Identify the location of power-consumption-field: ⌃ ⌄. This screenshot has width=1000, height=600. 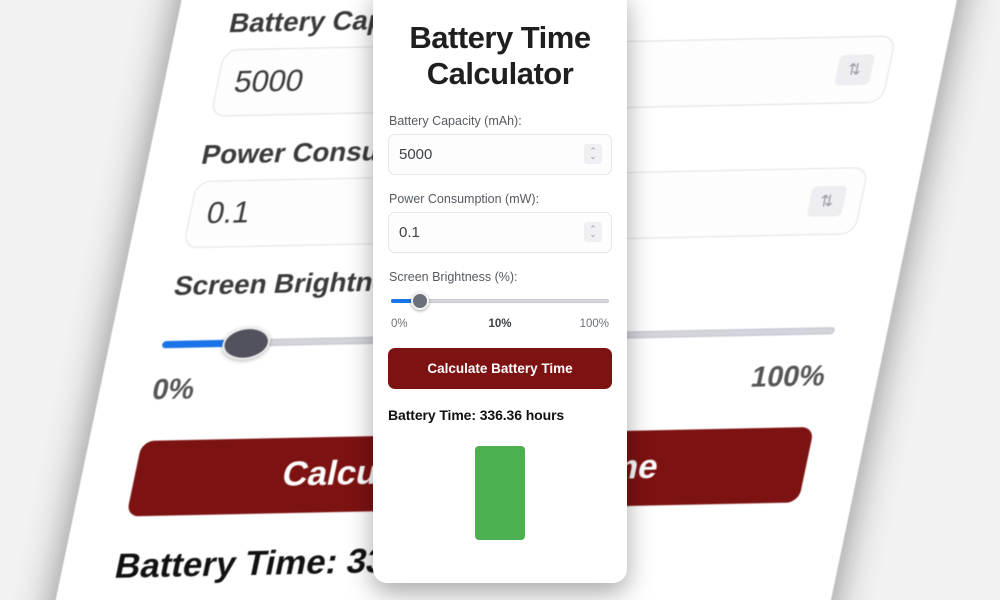
(500, 232).